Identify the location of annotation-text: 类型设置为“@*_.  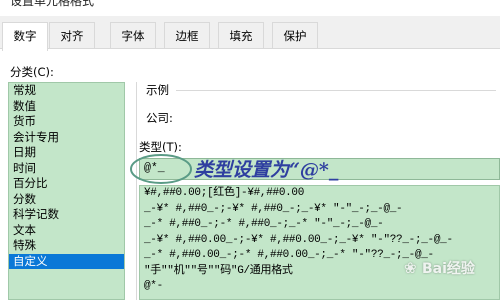
(266, 170).